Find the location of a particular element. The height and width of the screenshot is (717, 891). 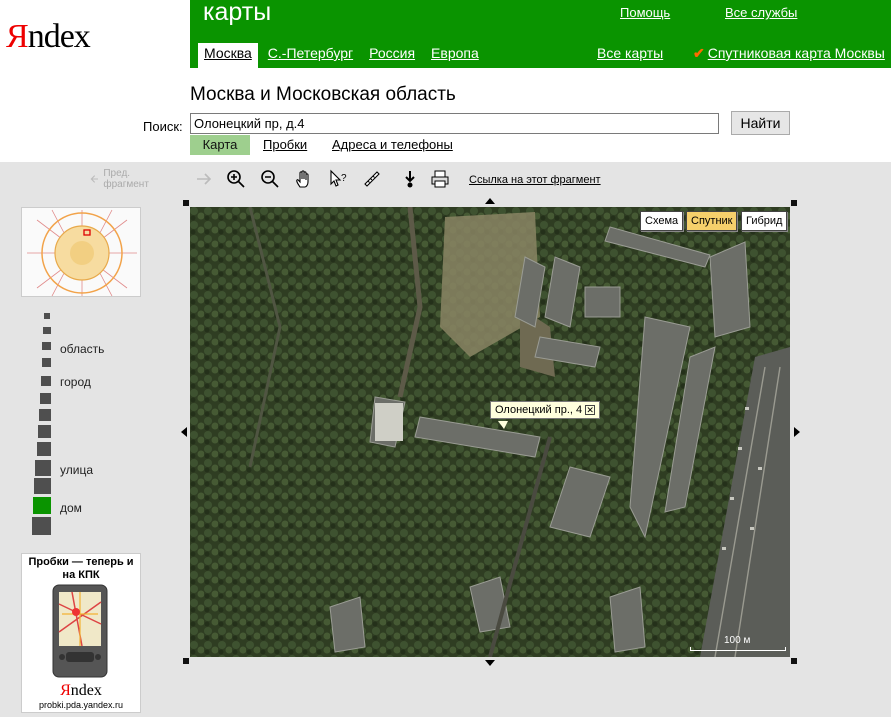

ruler-icon is located at coordinates (372, 179).